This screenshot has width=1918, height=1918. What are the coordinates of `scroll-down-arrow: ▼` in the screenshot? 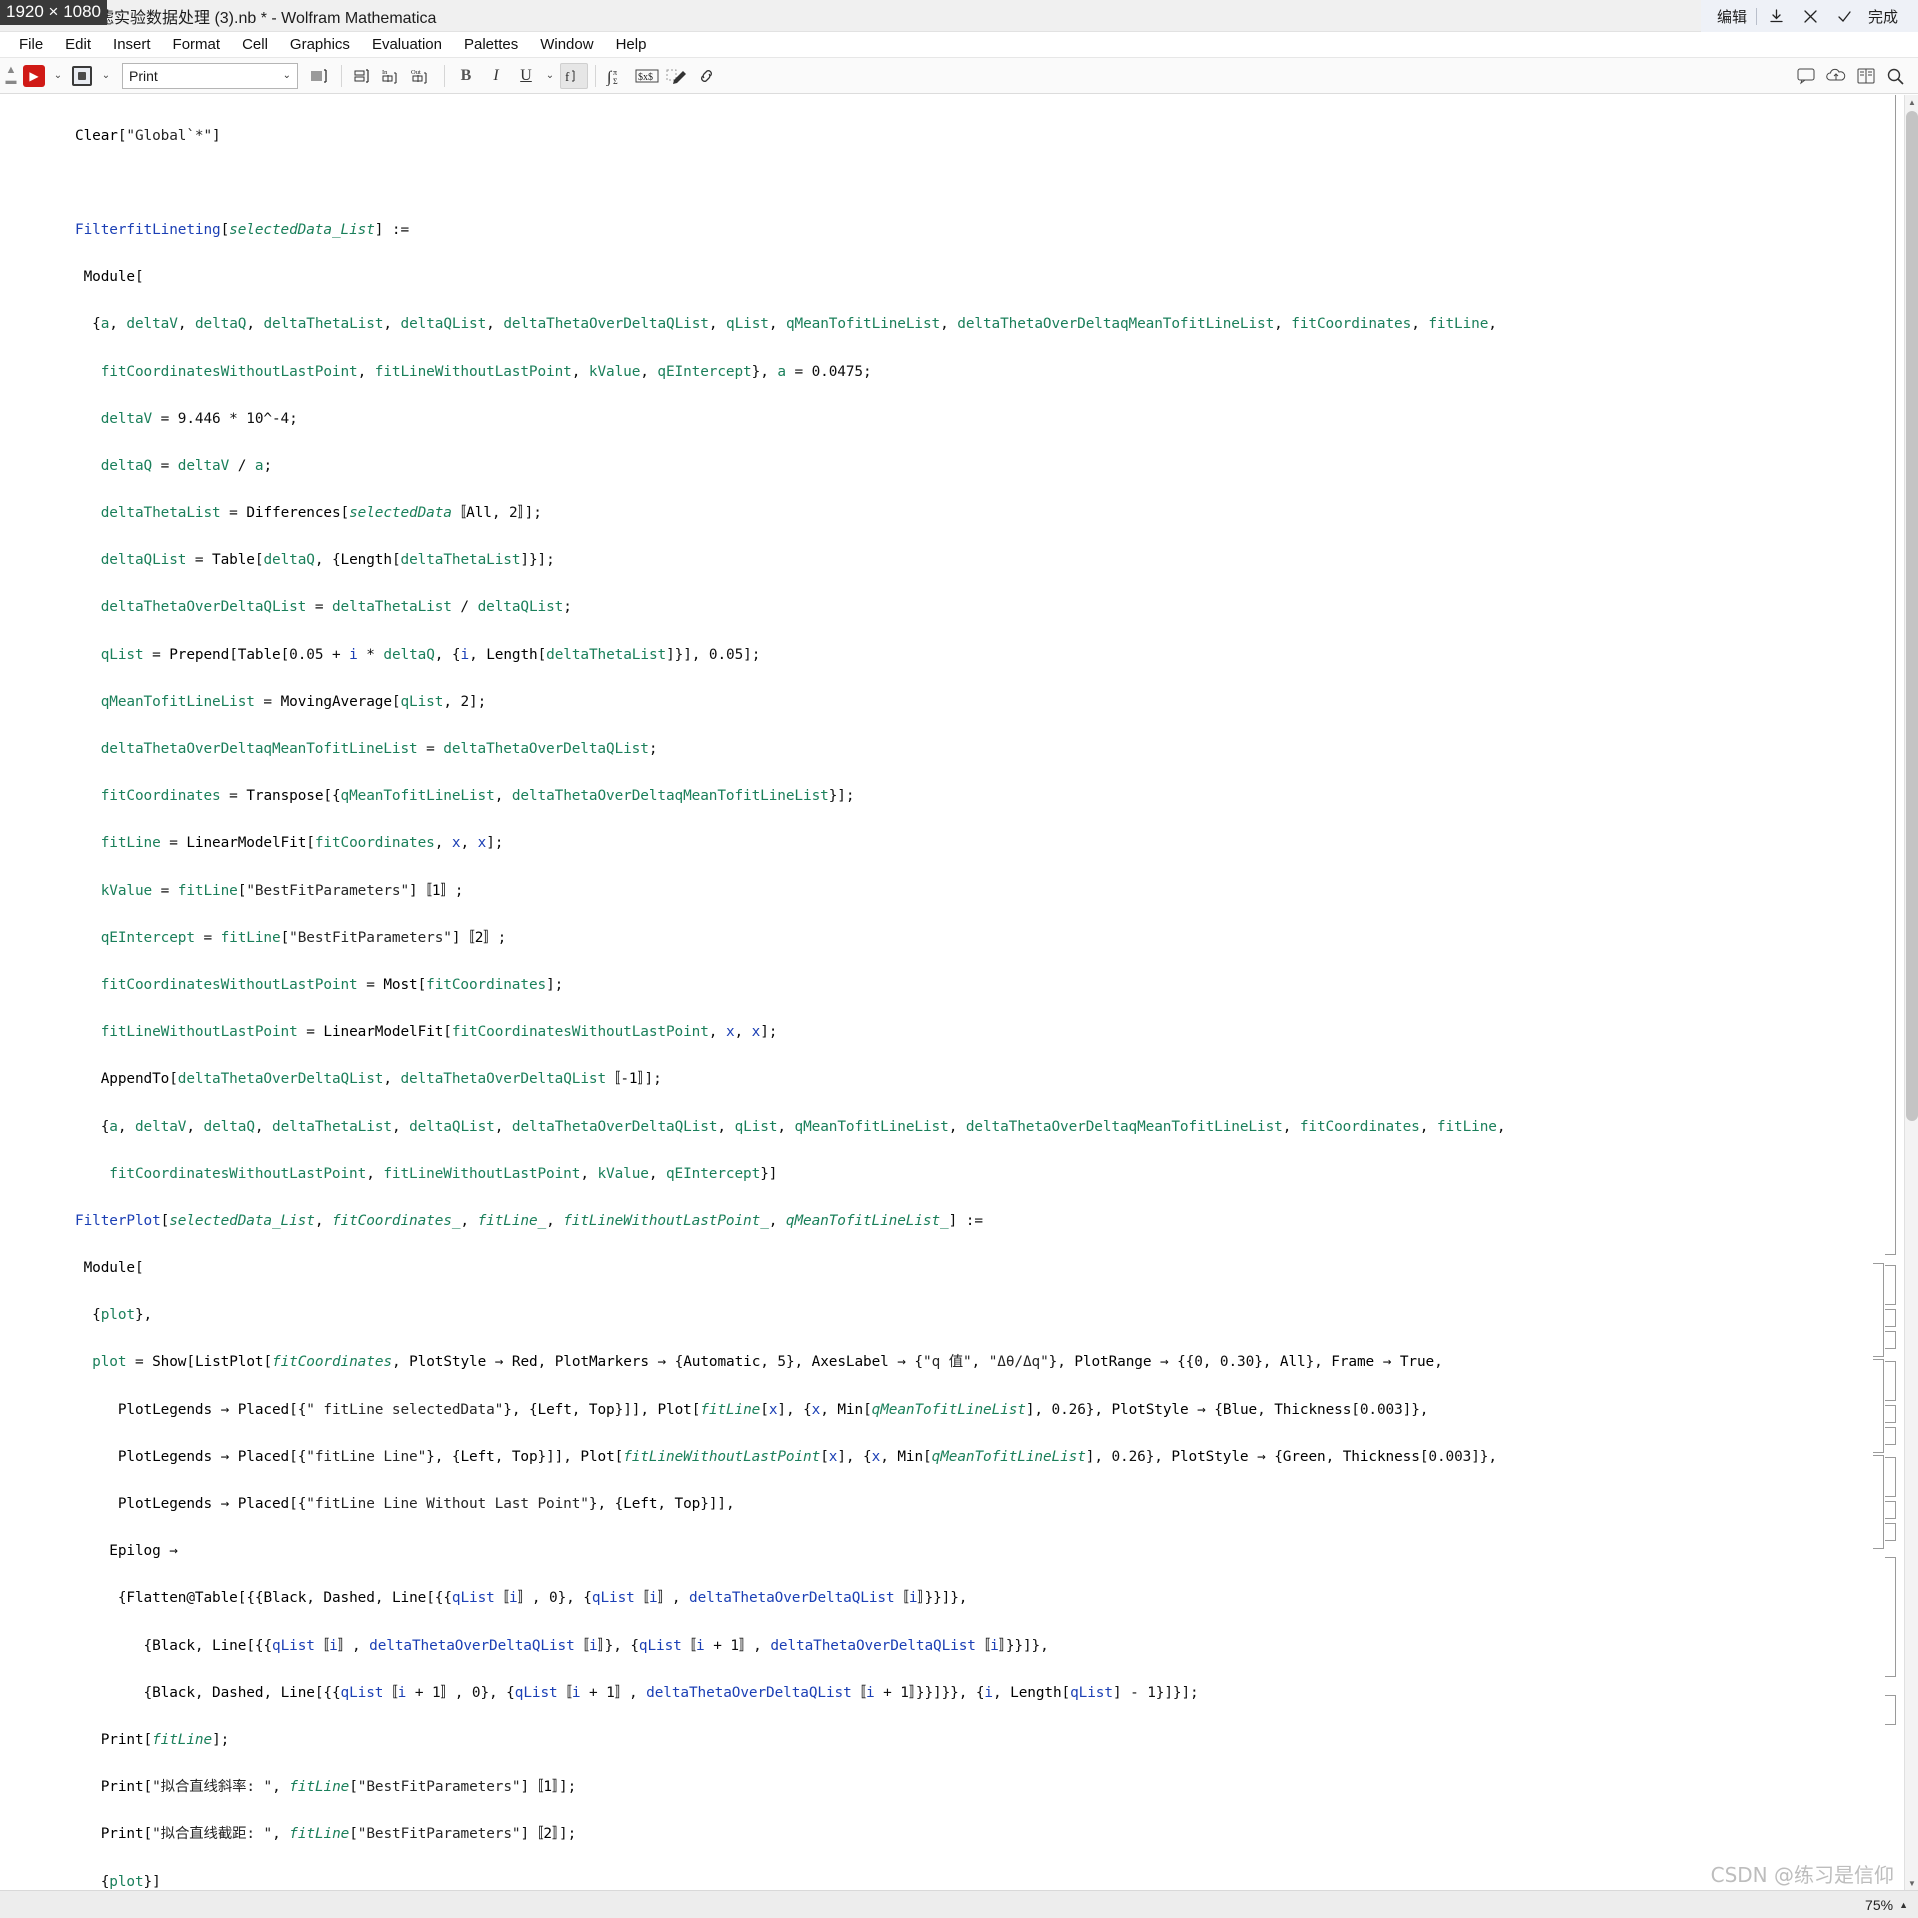 It's located at (1911, 1883).